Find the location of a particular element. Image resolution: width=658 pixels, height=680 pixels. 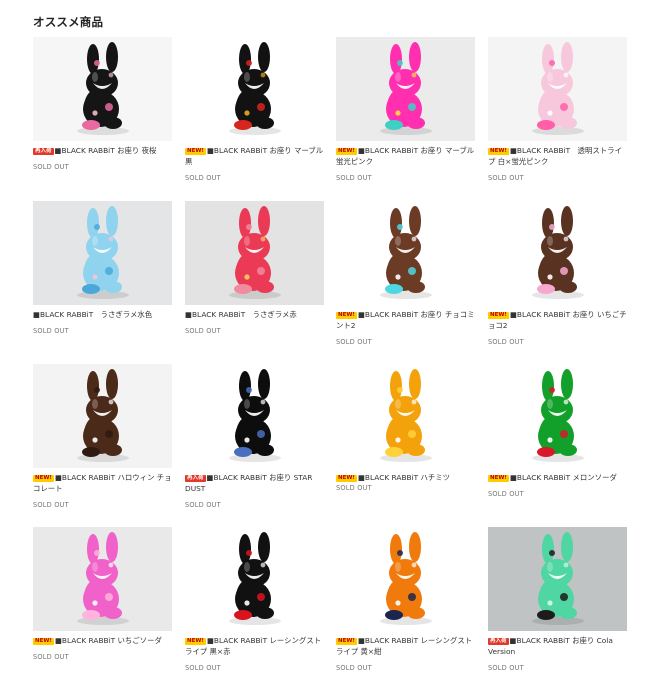

product-name: NEW! ■BLACK RABBiT レーシングストライプ 黄×紺 is located at coordinates (405, 646).